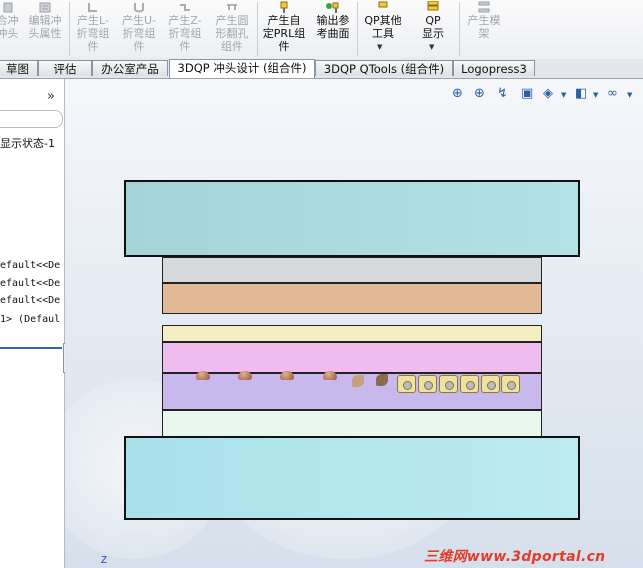 The height and width of the screenshot is (568, 643). What do you see at coordinates (527, 93) in the screenshot?
I see `section-view-icon: ▣` at bounding box center [527, 93].